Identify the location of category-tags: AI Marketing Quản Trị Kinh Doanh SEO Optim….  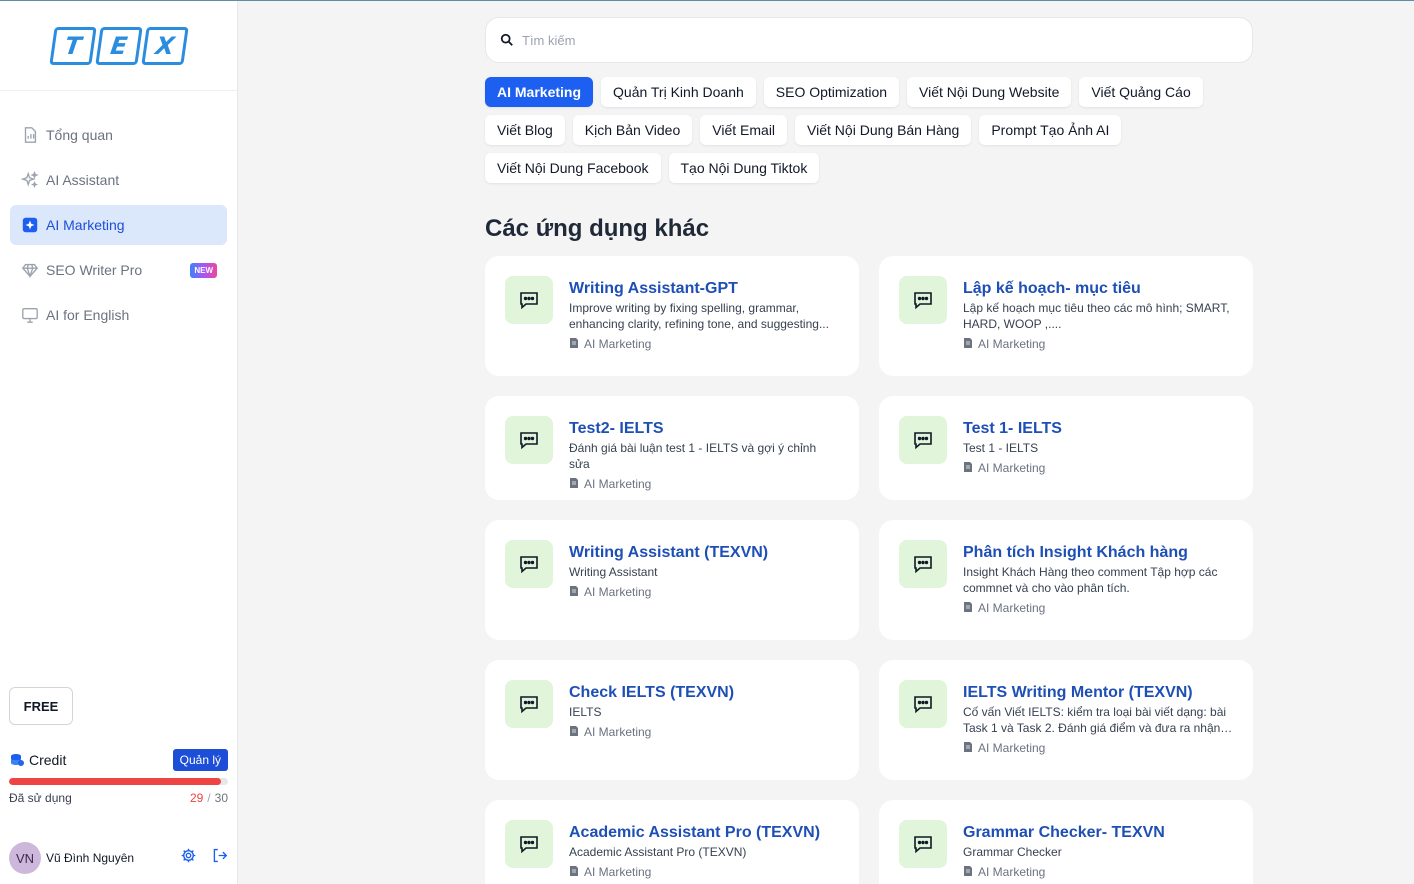
(869, 134).